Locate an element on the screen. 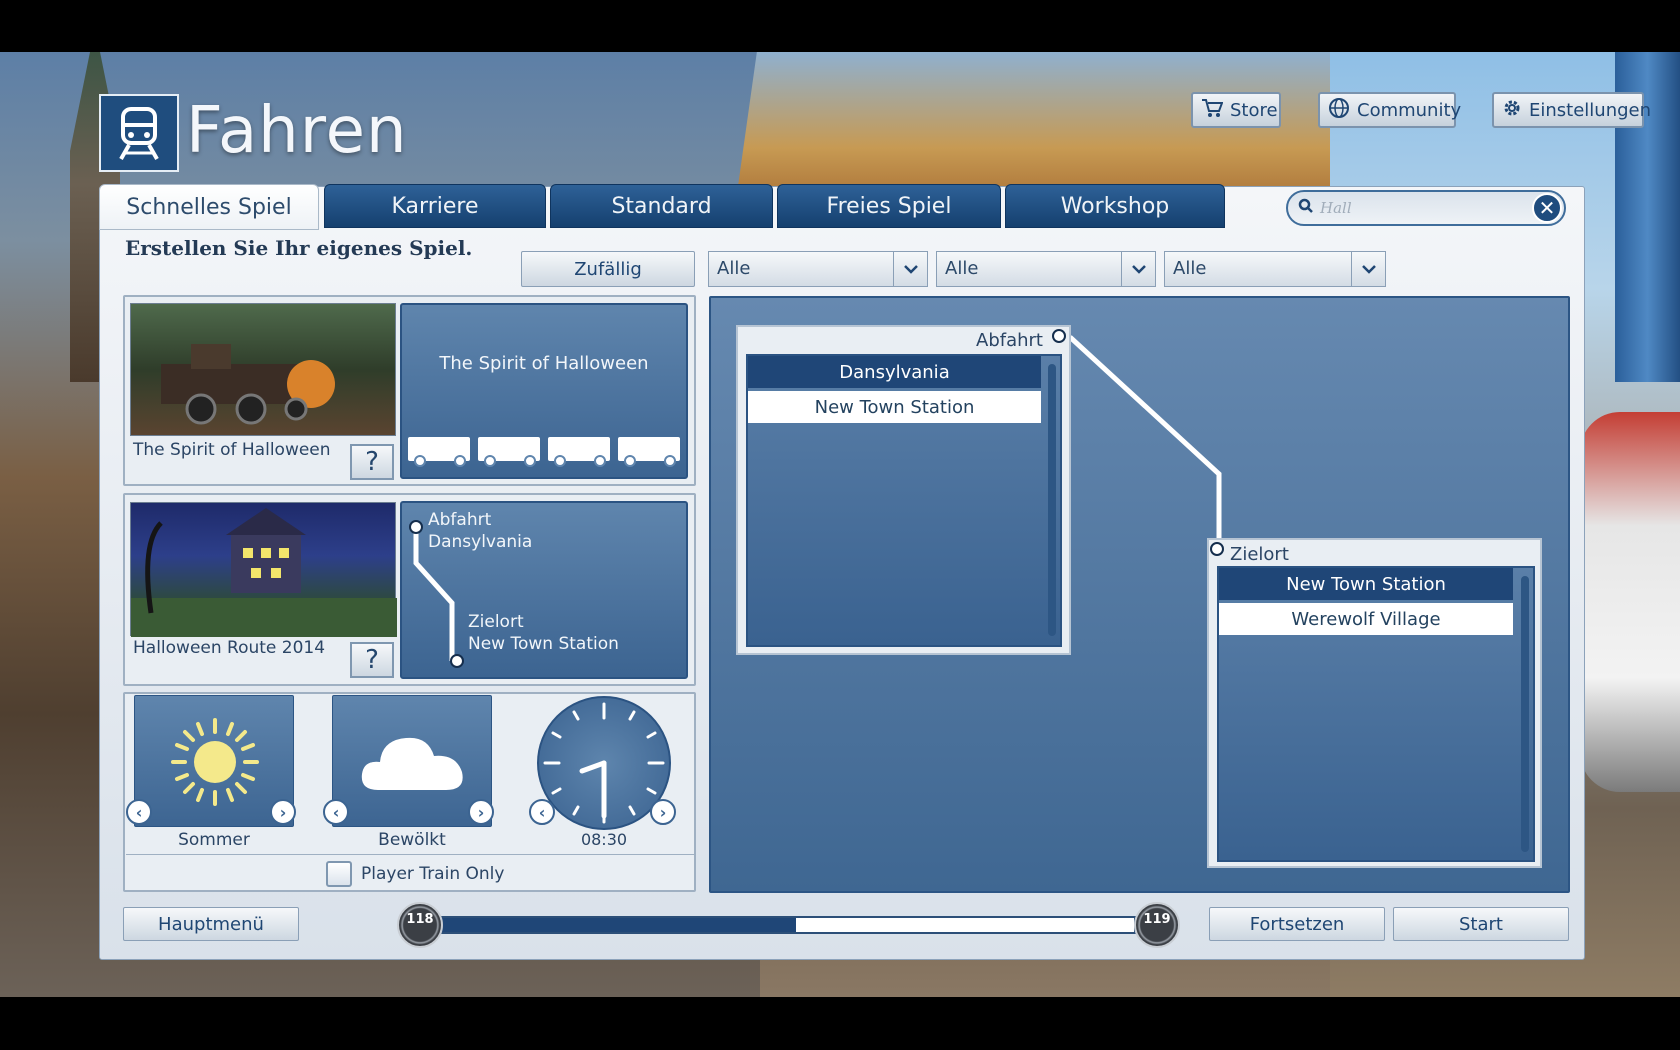 This screenshot has width=1680, height=1050. xp-progress-fill is located at coordinates (613, 925).